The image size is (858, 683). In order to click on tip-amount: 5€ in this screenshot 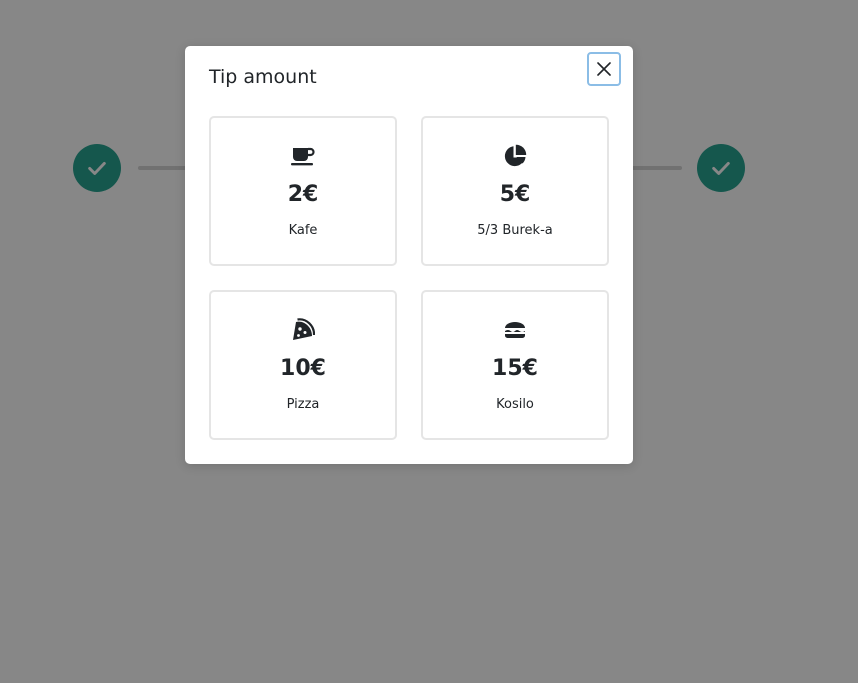, I will do `click(515, 194)`.